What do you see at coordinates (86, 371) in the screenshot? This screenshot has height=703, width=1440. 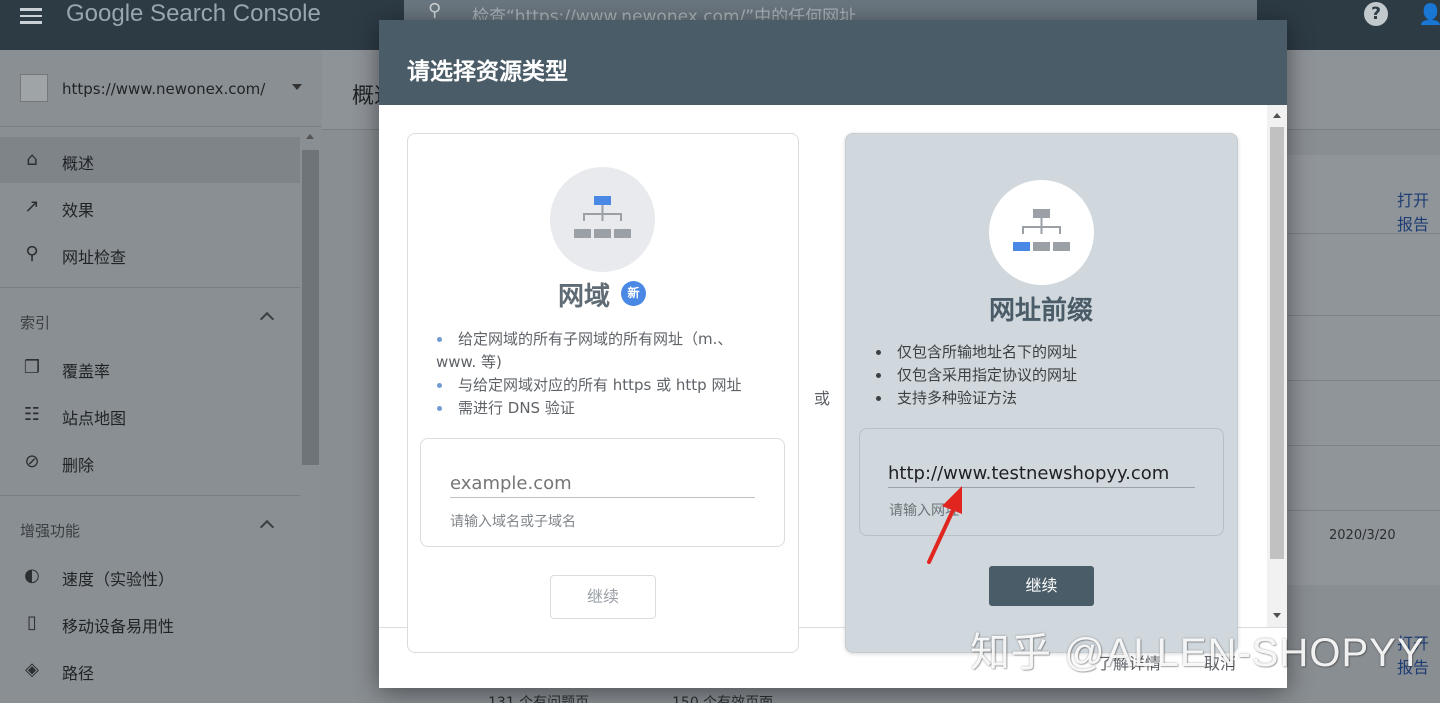 I see `sidebar-item-label: 覆盖率` at bounding box center [86, 371].